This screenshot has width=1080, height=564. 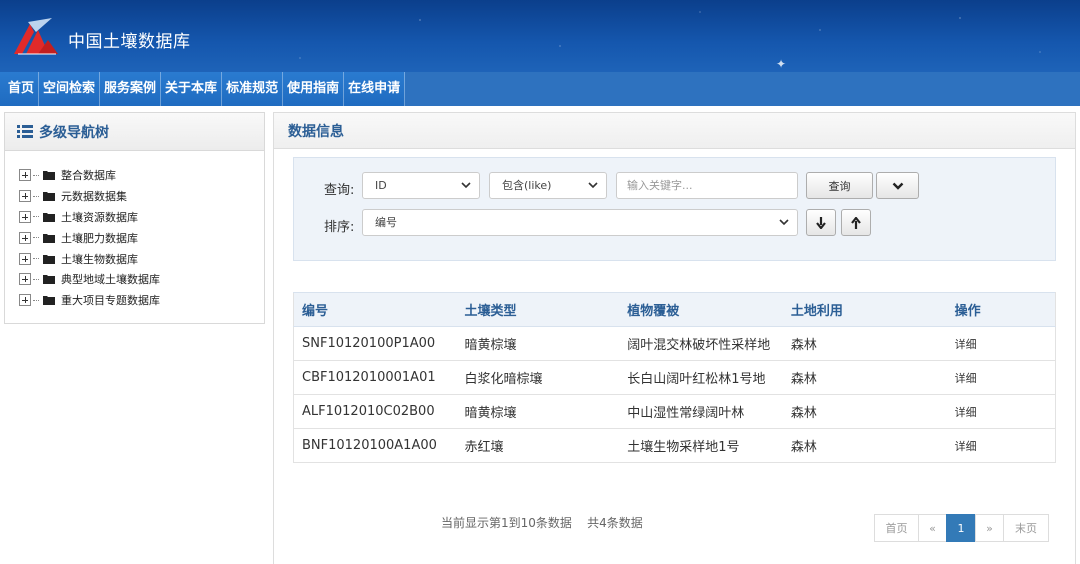 I want to click on cell-id: ALF1012010C02B00, so click(x=375, y=411).